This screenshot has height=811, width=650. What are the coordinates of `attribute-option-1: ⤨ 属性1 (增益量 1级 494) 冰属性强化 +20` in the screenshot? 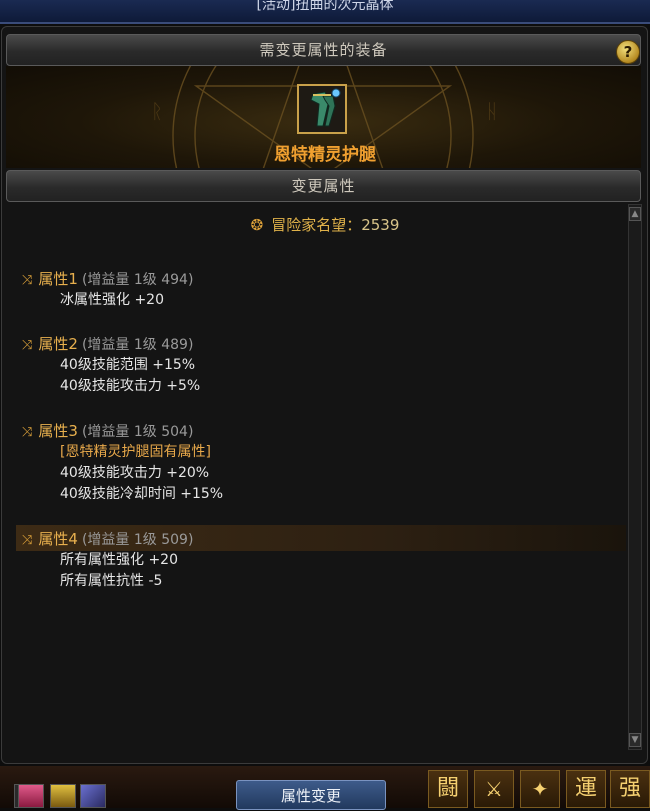 It's located at (322, 289).